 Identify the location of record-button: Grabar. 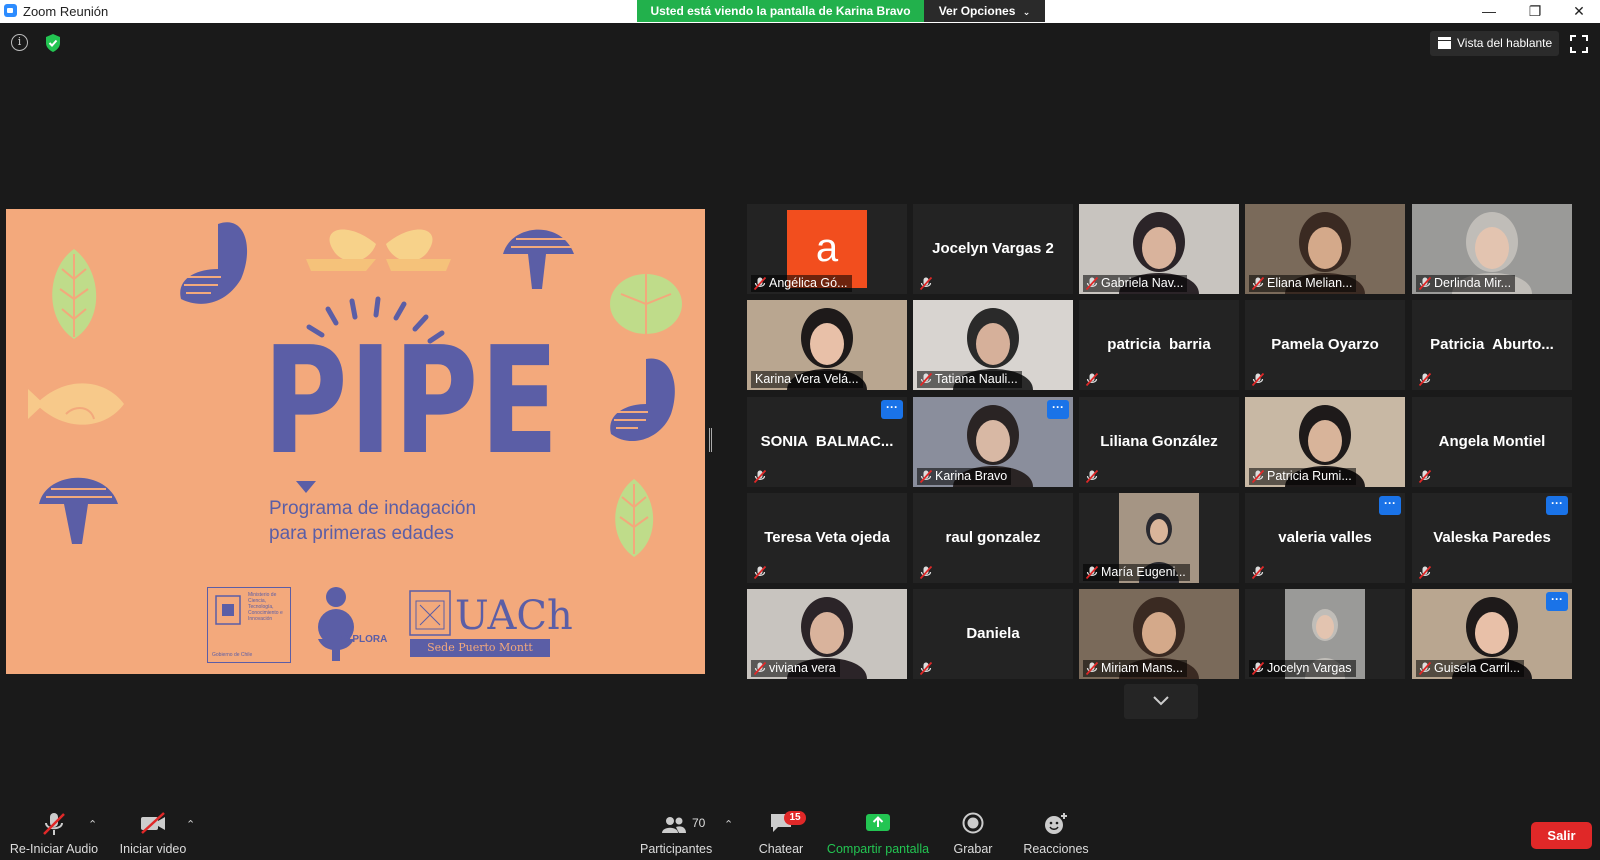
(973, 834).